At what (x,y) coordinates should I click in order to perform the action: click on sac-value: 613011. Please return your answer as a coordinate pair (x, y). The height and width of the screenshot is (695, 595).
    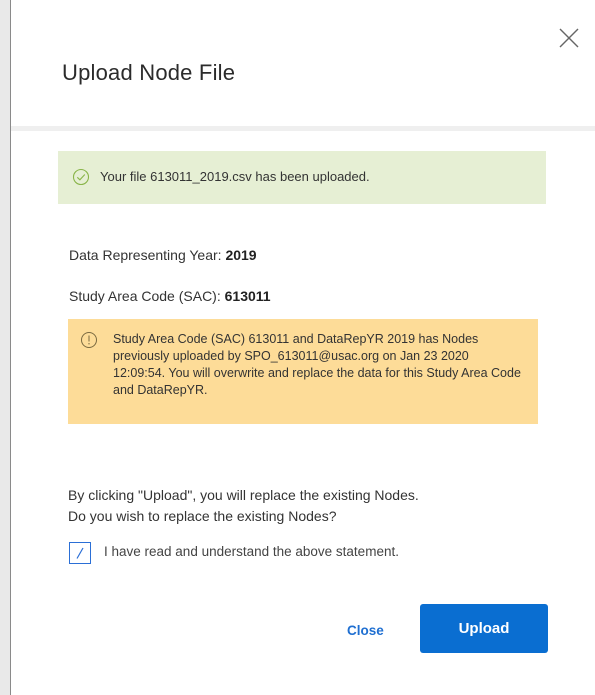
    Looking at the image, I should click on (247, 296).